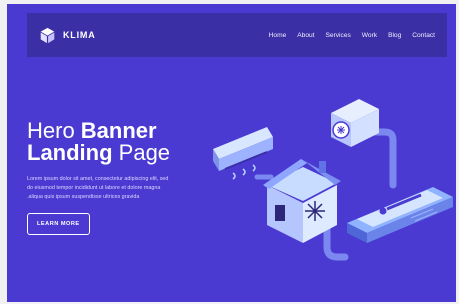 Image resolution: width=459 pixels, height=304 pixels. What do you see at coordinates (369, 35) in the screenshot?
I see `nav-work: Work` at bounding box center [369, 35].